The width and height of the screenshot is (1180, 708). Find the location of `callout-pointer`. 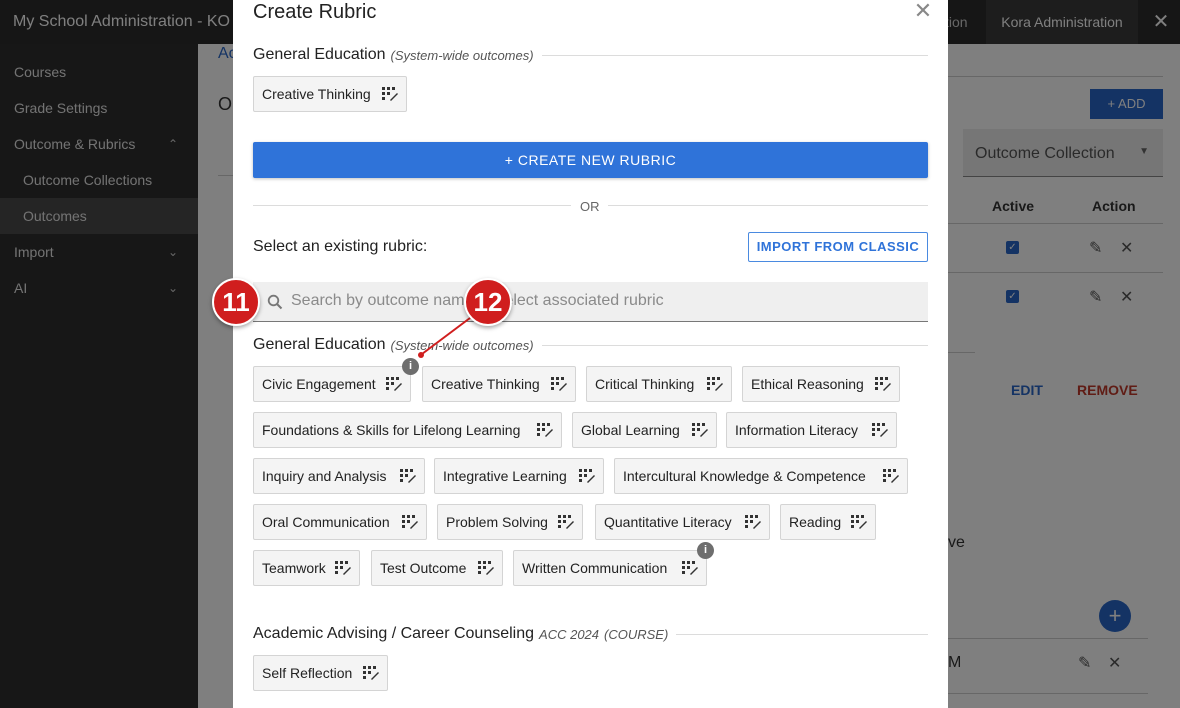

callout-pointer is located at coordinates (448, 334).